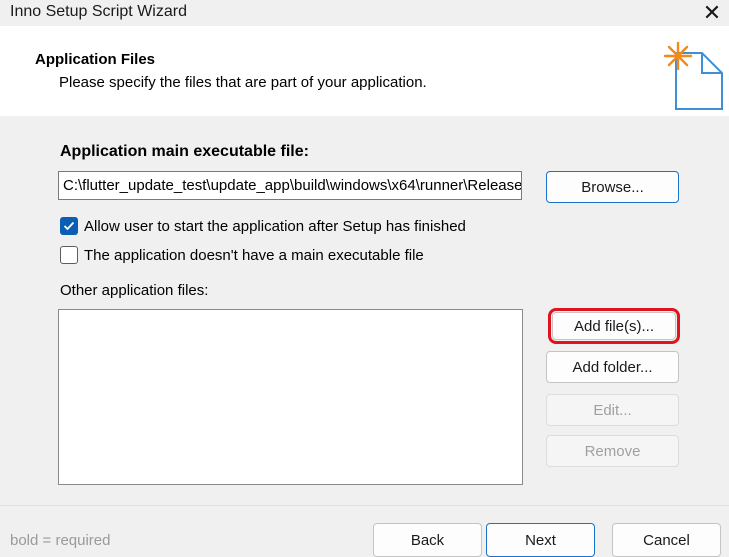 This screenshot has height=557, width=729. What do you see at coordinates (693, 75) in the screenshot?
I see `wizard-document-star-icon` at bounding box center [693, 75].